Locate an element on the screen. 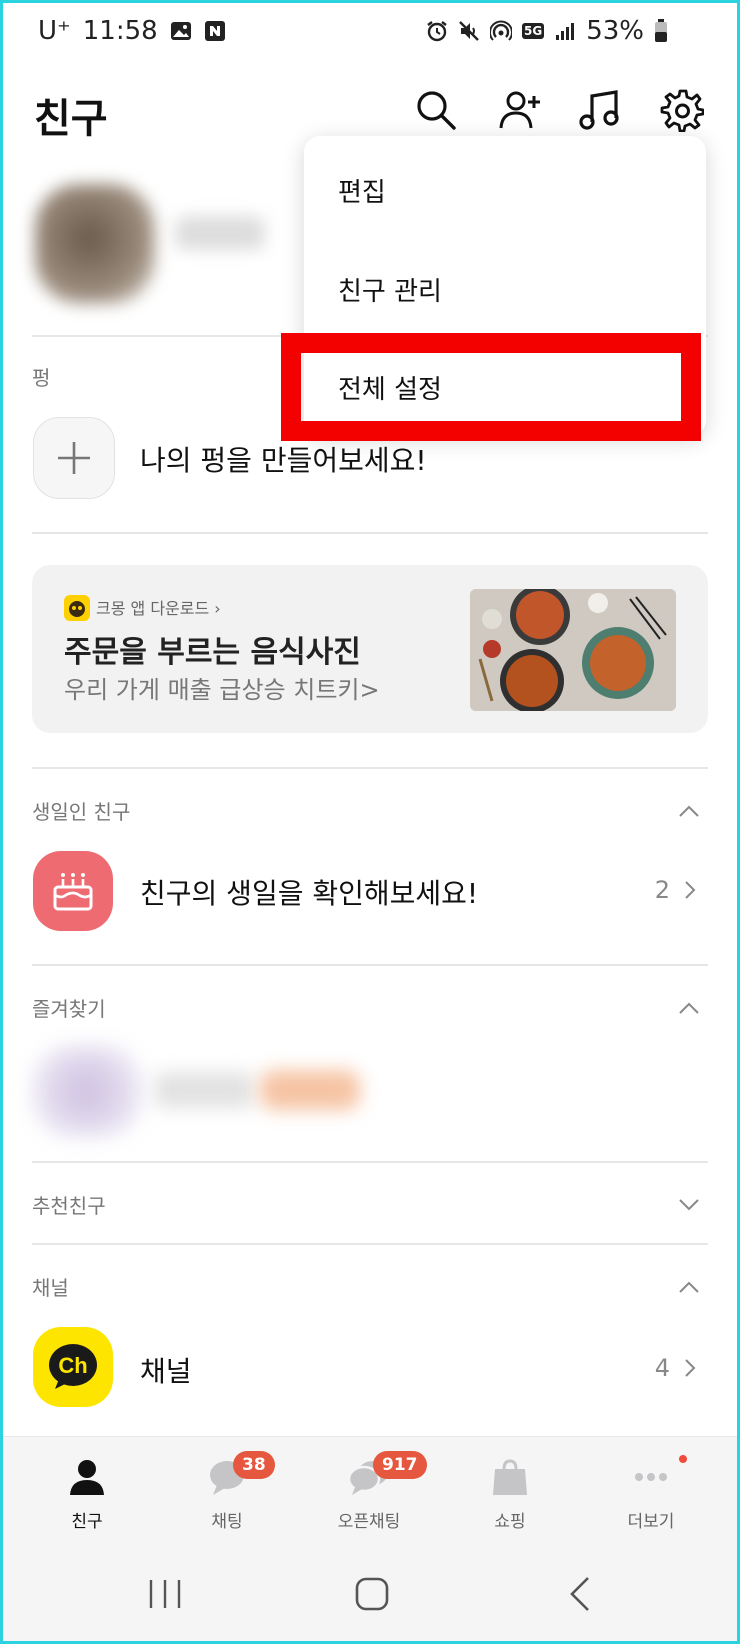 This screenshot has width=740, height=1644. menu-item-manage-friends: 친구 관리 is located at coordinates (390, 289).